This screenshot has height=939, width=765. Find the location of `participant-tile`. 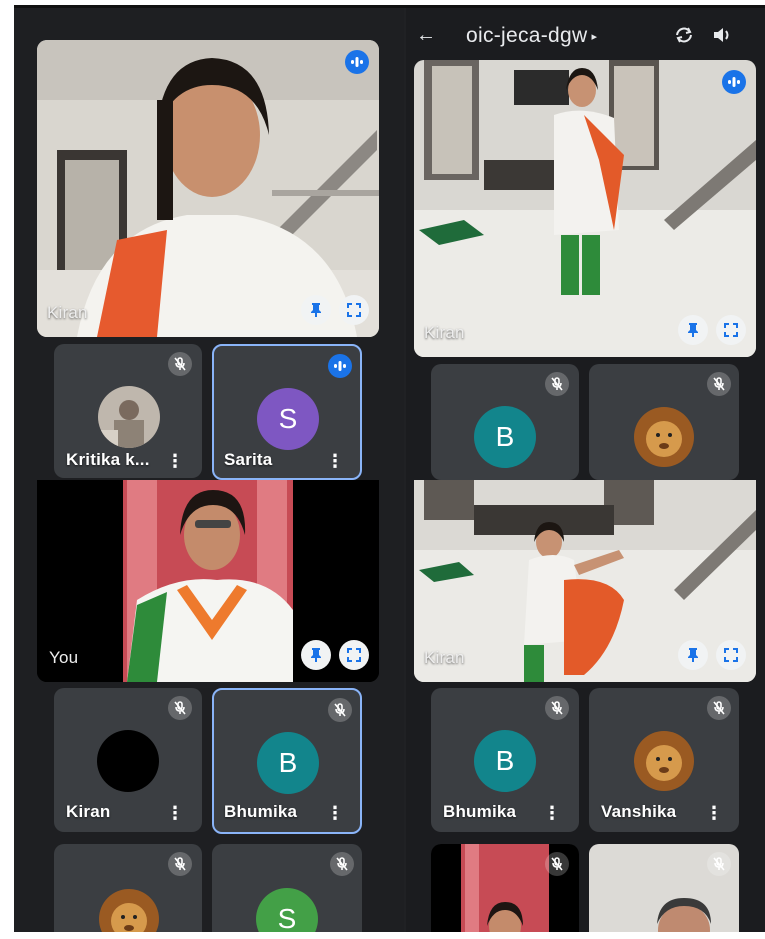

participant-tile is located at coordinates (128, 888).